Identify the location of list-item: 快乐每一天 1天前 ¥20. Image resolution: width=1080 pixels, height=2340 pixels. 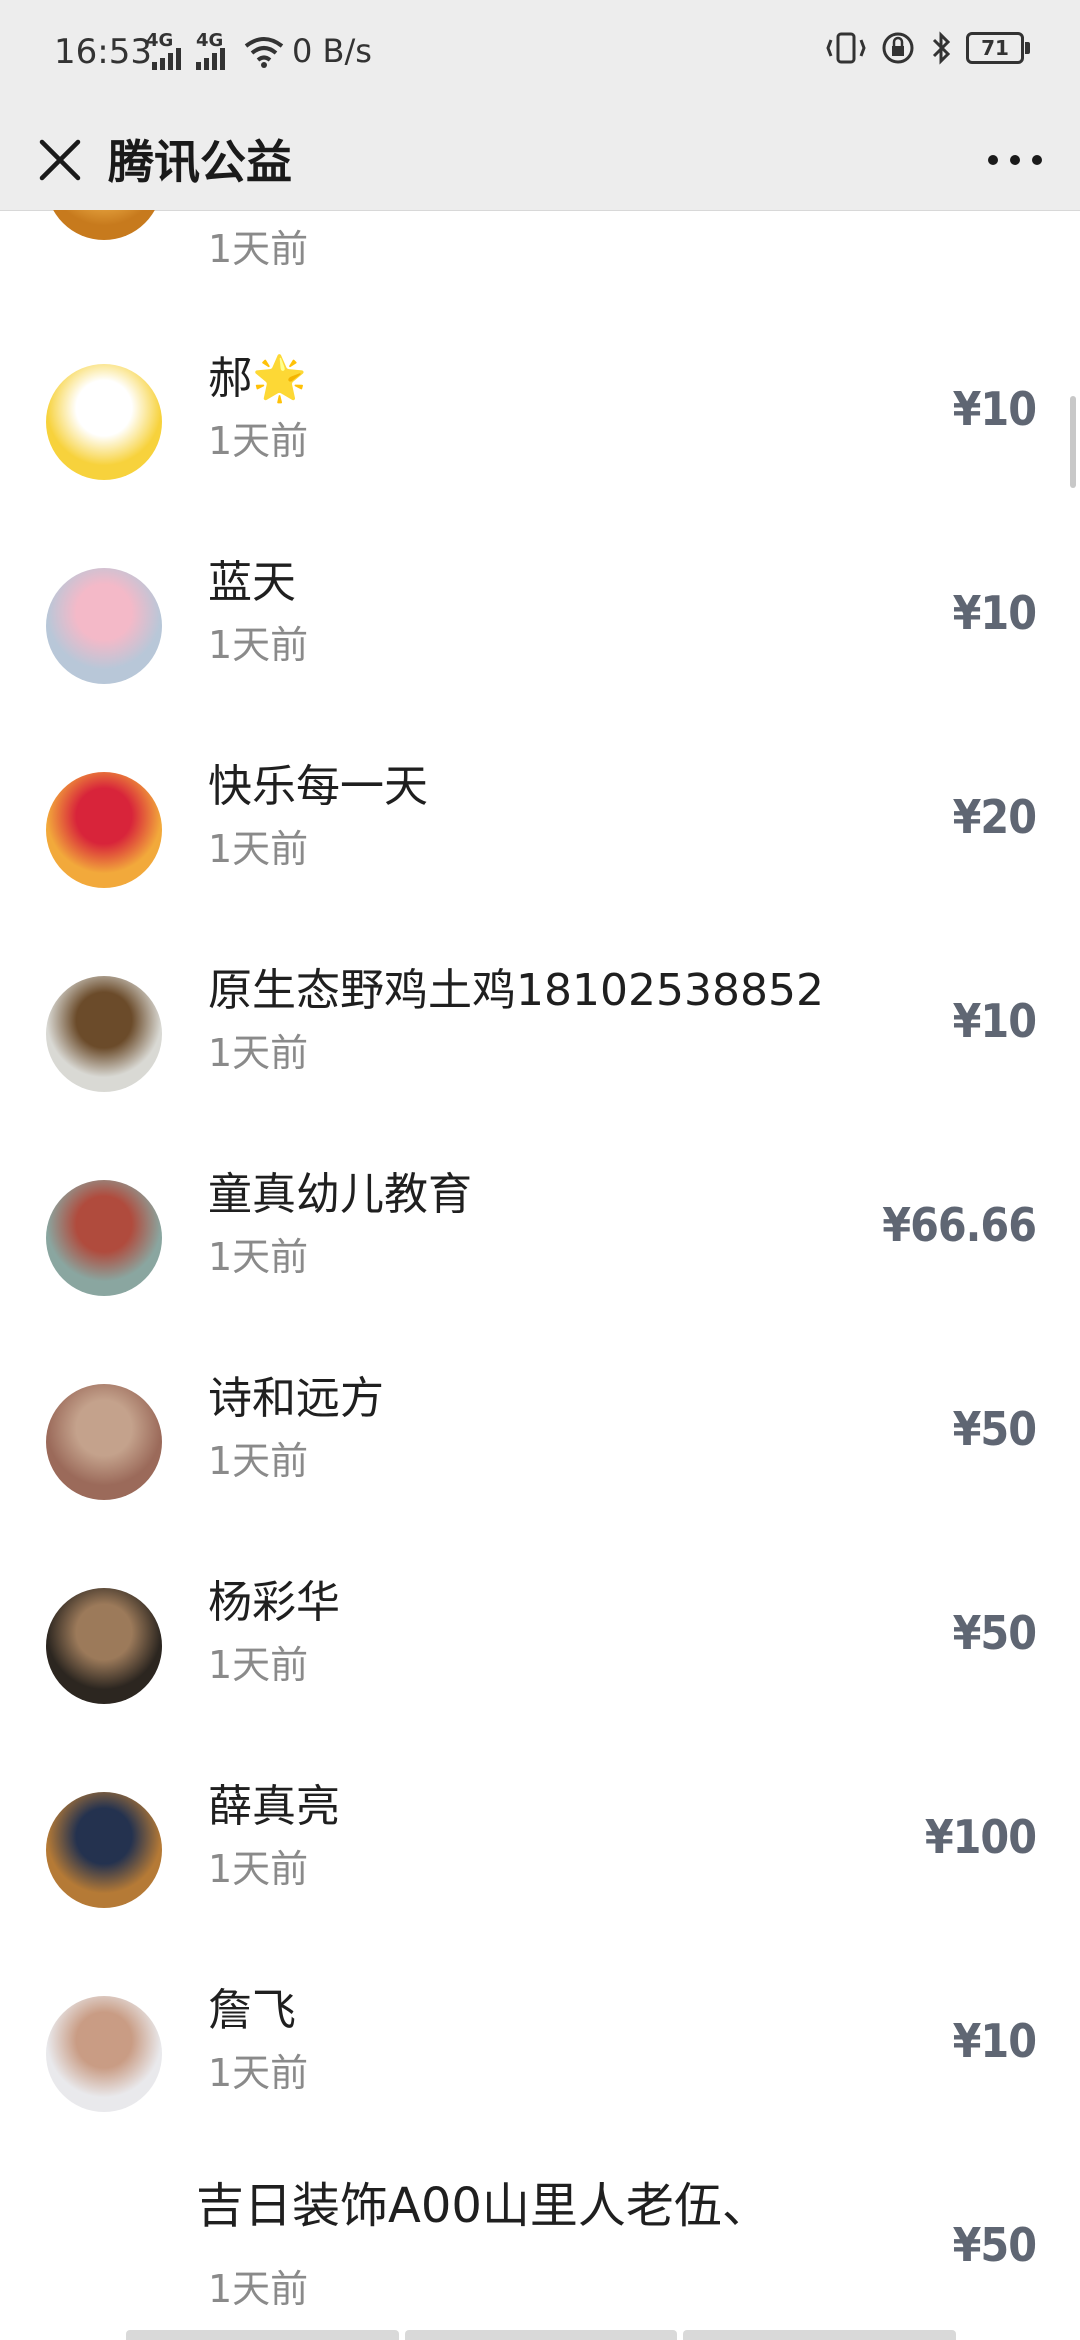
(540, 828).